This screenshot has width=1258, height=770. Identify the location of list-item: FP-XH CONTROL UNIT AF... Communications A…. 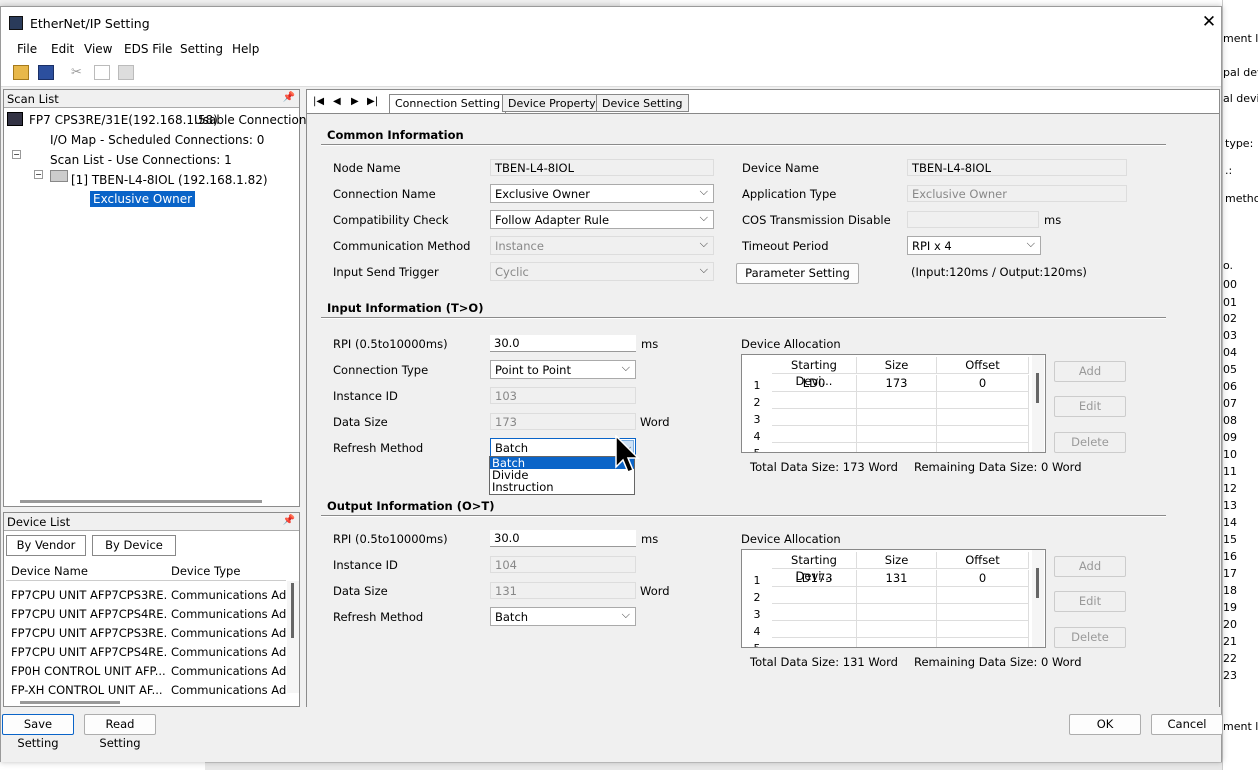
(146, 689).